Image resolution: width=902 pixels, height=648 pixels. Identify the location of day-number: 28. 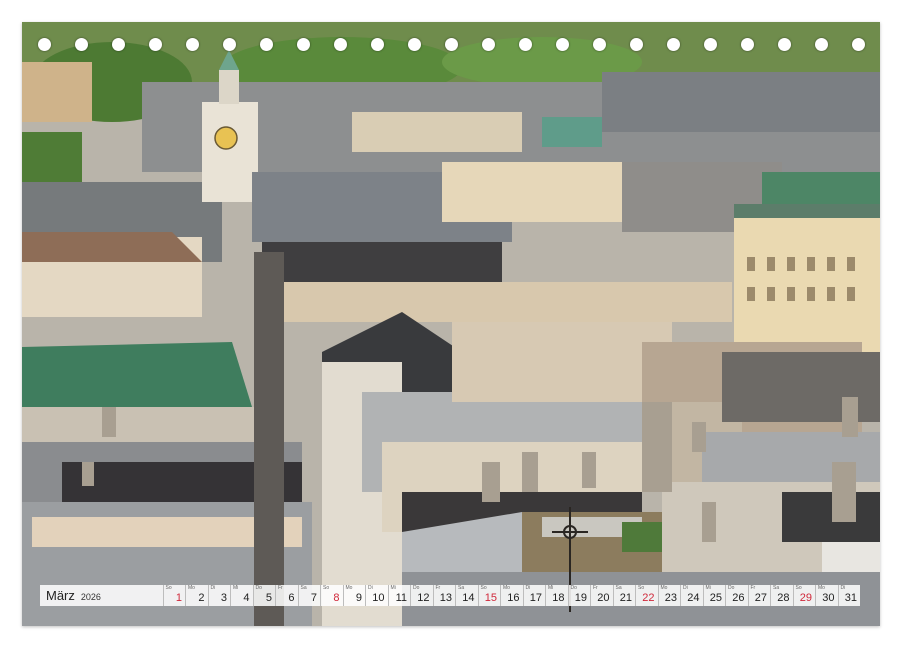
(783, 598).